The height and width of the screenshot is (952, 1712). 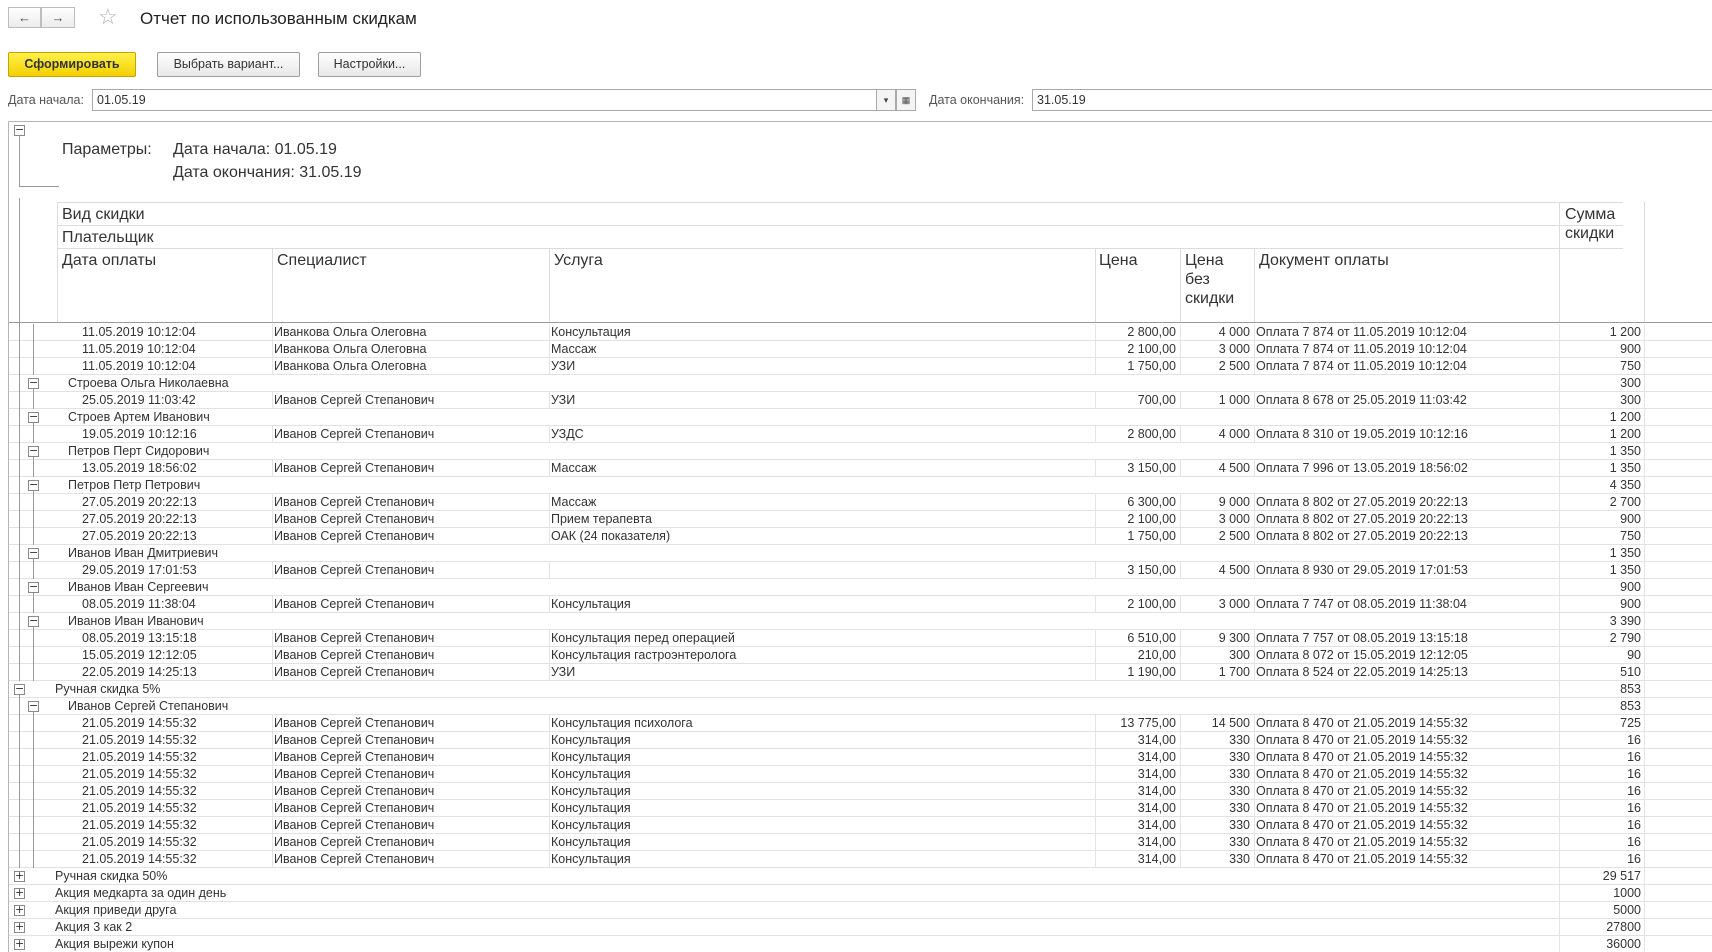 What do you see at coordinates (1625, 485) in the screenshot?
I see `group-sum-cell: 4 350` at bounding box center [1625, 485].